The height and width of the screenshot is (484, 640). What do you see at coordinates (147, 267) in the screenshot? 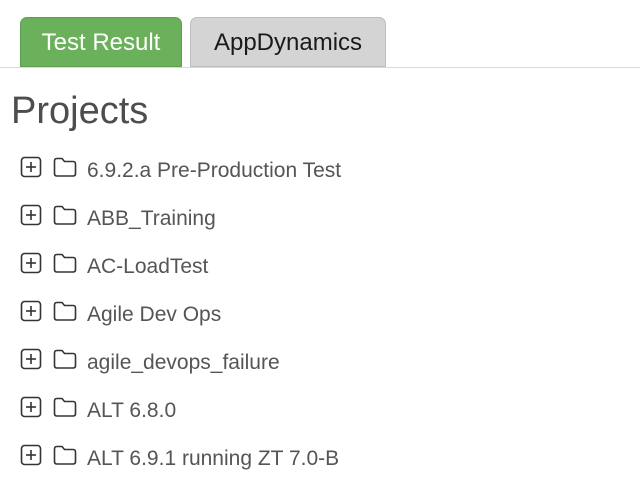
I see `project-name: AC-LoadTest` at bounding box center [147, 267].